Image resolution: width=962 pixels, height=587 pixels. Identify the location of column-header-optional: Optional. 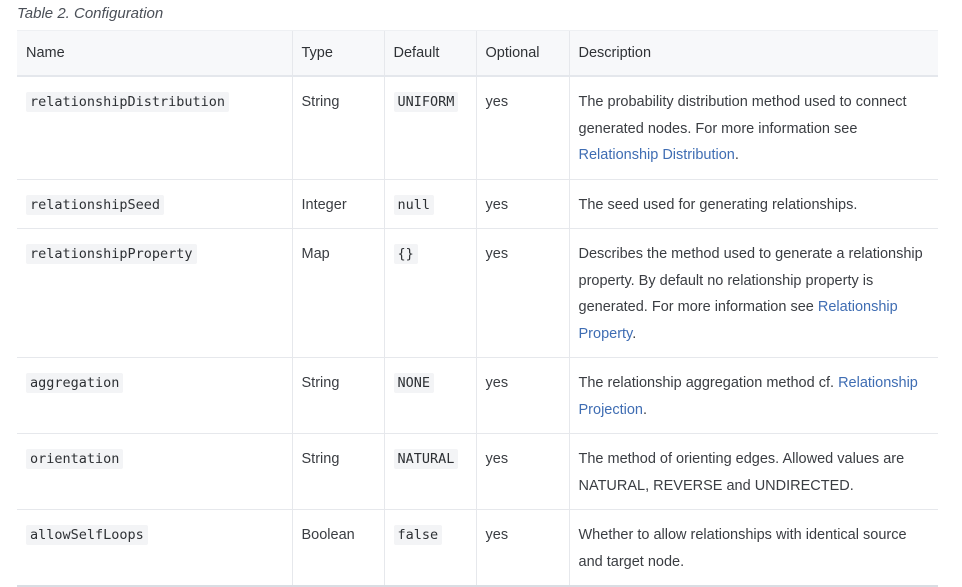
(522, 53).